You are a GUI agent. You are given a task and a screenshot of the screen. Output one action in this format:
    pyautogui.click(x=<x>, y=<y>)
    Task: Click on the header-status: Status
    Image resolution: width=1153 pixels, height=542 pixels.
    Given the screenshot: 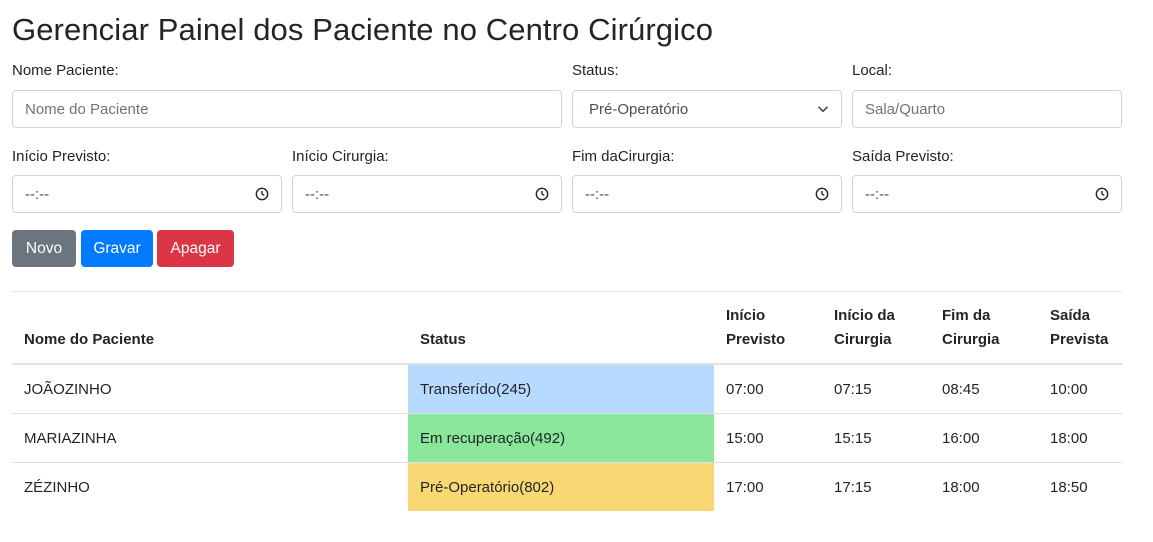 What is the action you would take?
    pyautogui.click(x=443, y=339)
    